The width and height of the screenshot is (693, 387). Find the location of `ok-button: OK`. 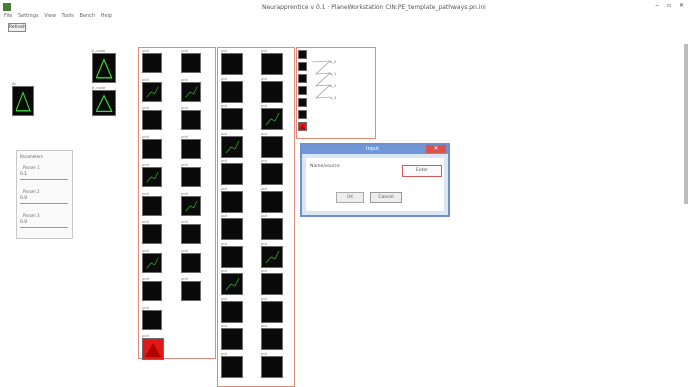

ok-button: OK is located at coordinates (350, 197).